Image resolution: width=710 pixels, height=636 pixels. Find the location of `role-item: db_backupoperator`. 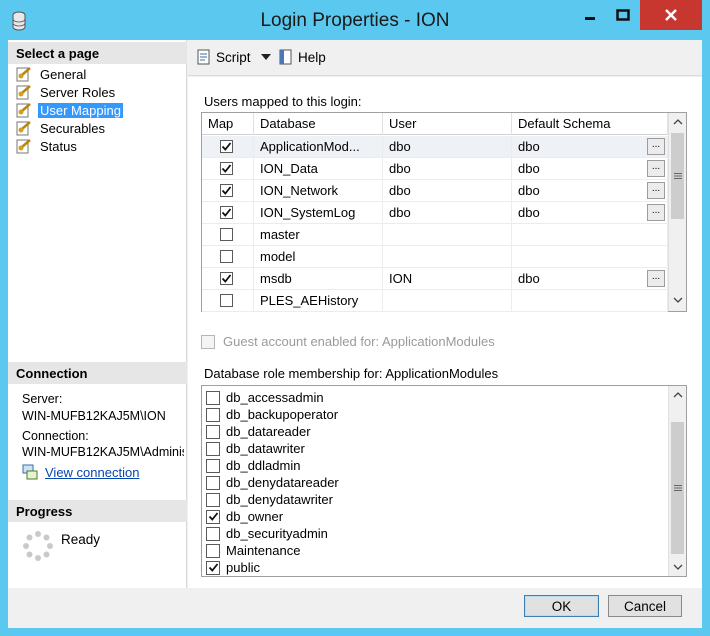

role-item: db_backupoperator is located at coordinates (272, 414).